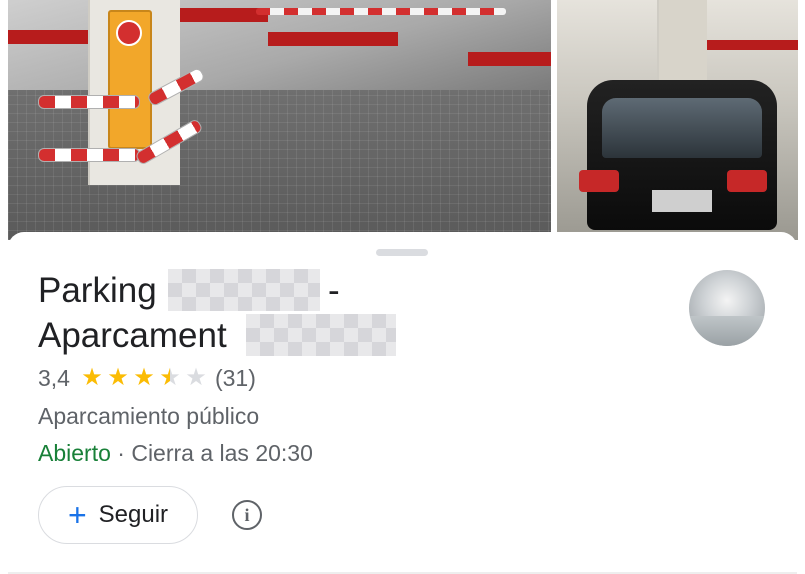 Image resolution: width=805 pixels, height=574 pixels. Describe the element at coordinates (149, 416) in the screenshot. I see `place-category: Aparcamiento público` at that location.